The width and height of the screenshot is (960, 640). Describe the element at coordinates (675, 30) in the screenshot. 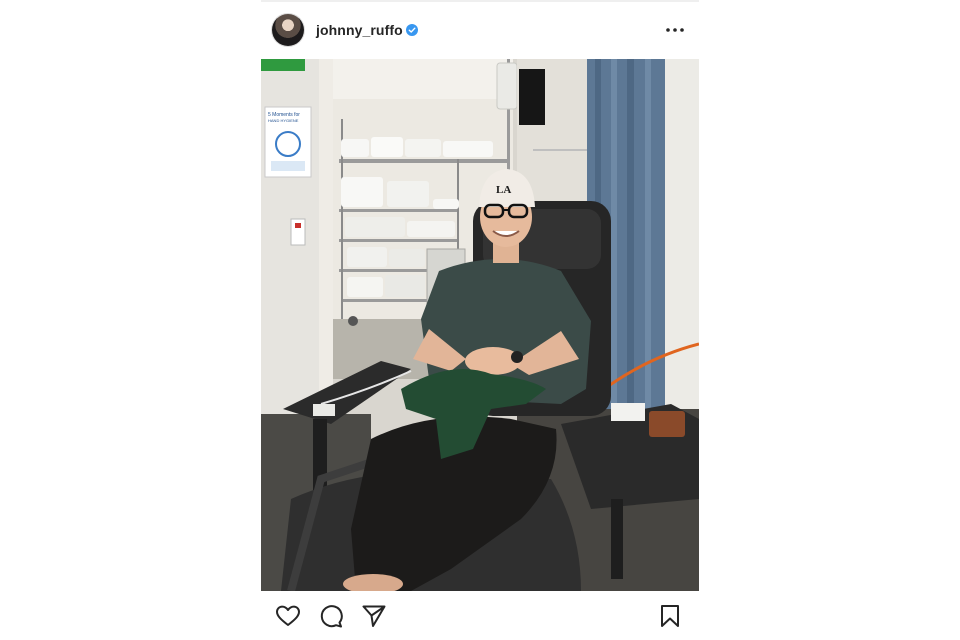

I see `more-options-icon` at that location.